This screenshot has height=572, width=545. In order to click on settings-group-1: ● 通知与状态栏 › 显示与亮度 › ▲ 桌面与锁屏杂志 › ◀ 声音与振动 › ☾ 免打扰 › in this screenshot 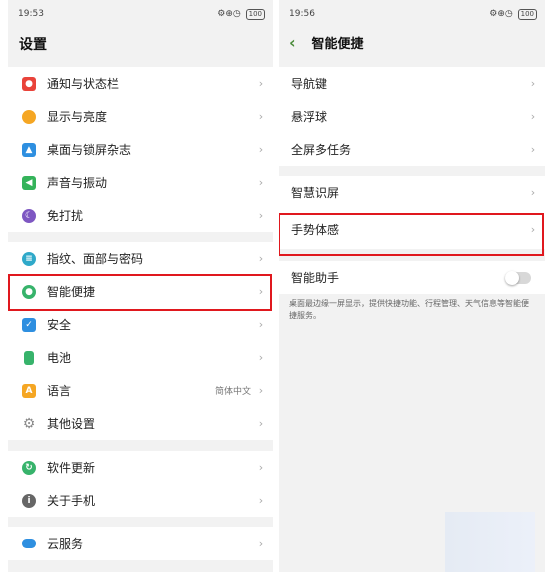, I will do `click(140, 149)`.